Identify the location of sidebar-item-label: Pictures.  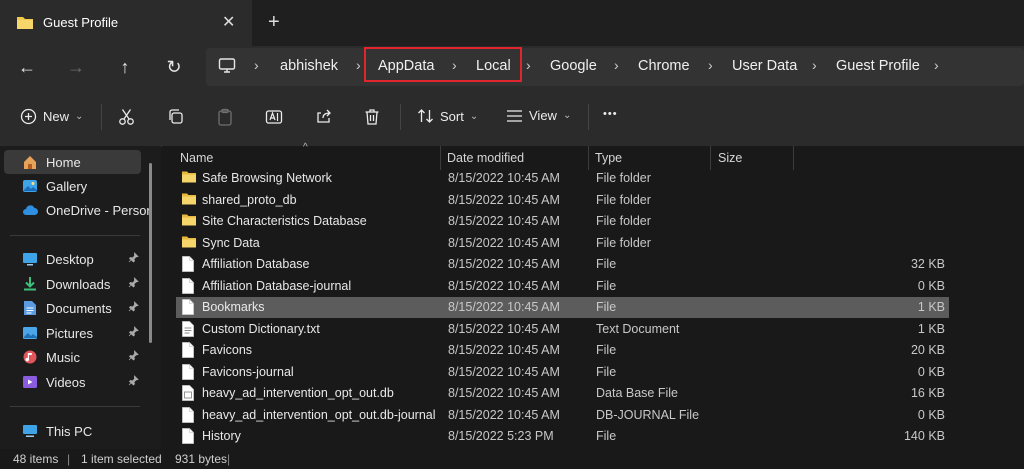
(69, 333).